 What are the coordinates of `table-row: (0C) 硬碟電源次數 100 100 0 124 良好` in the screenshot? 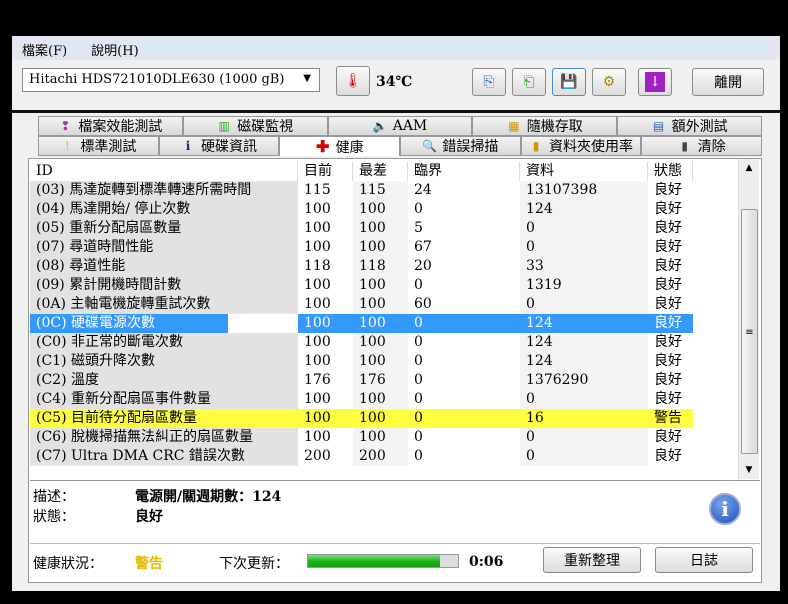 It's located at (385, 323).